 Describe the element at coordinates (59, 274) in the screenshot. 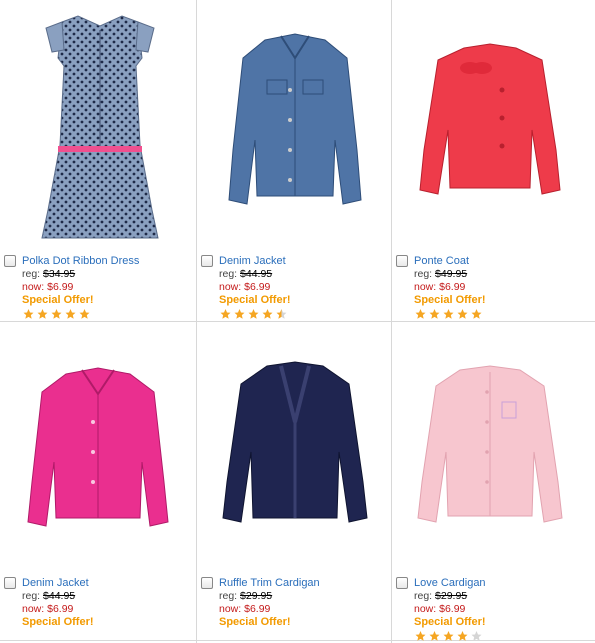

I see `reg-price: $34.95` at that location.